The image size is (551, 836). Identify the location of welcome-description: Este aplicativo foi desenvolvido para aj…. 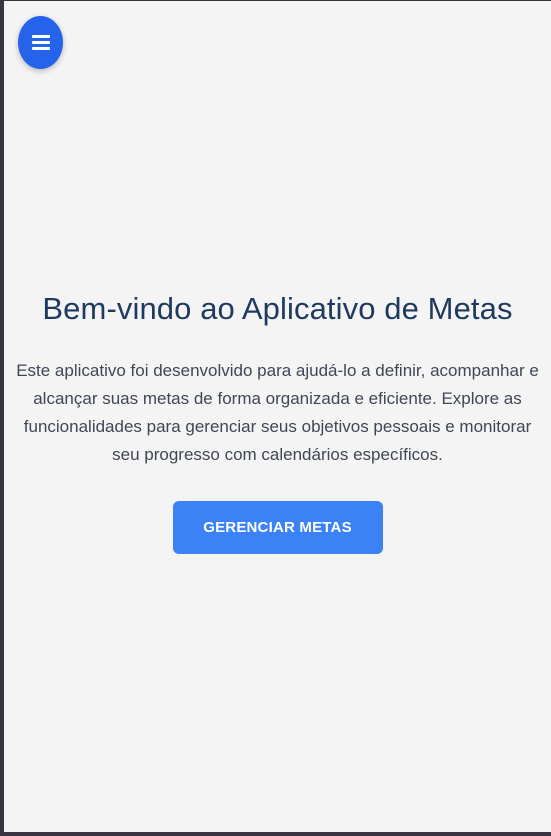
(277, 412).